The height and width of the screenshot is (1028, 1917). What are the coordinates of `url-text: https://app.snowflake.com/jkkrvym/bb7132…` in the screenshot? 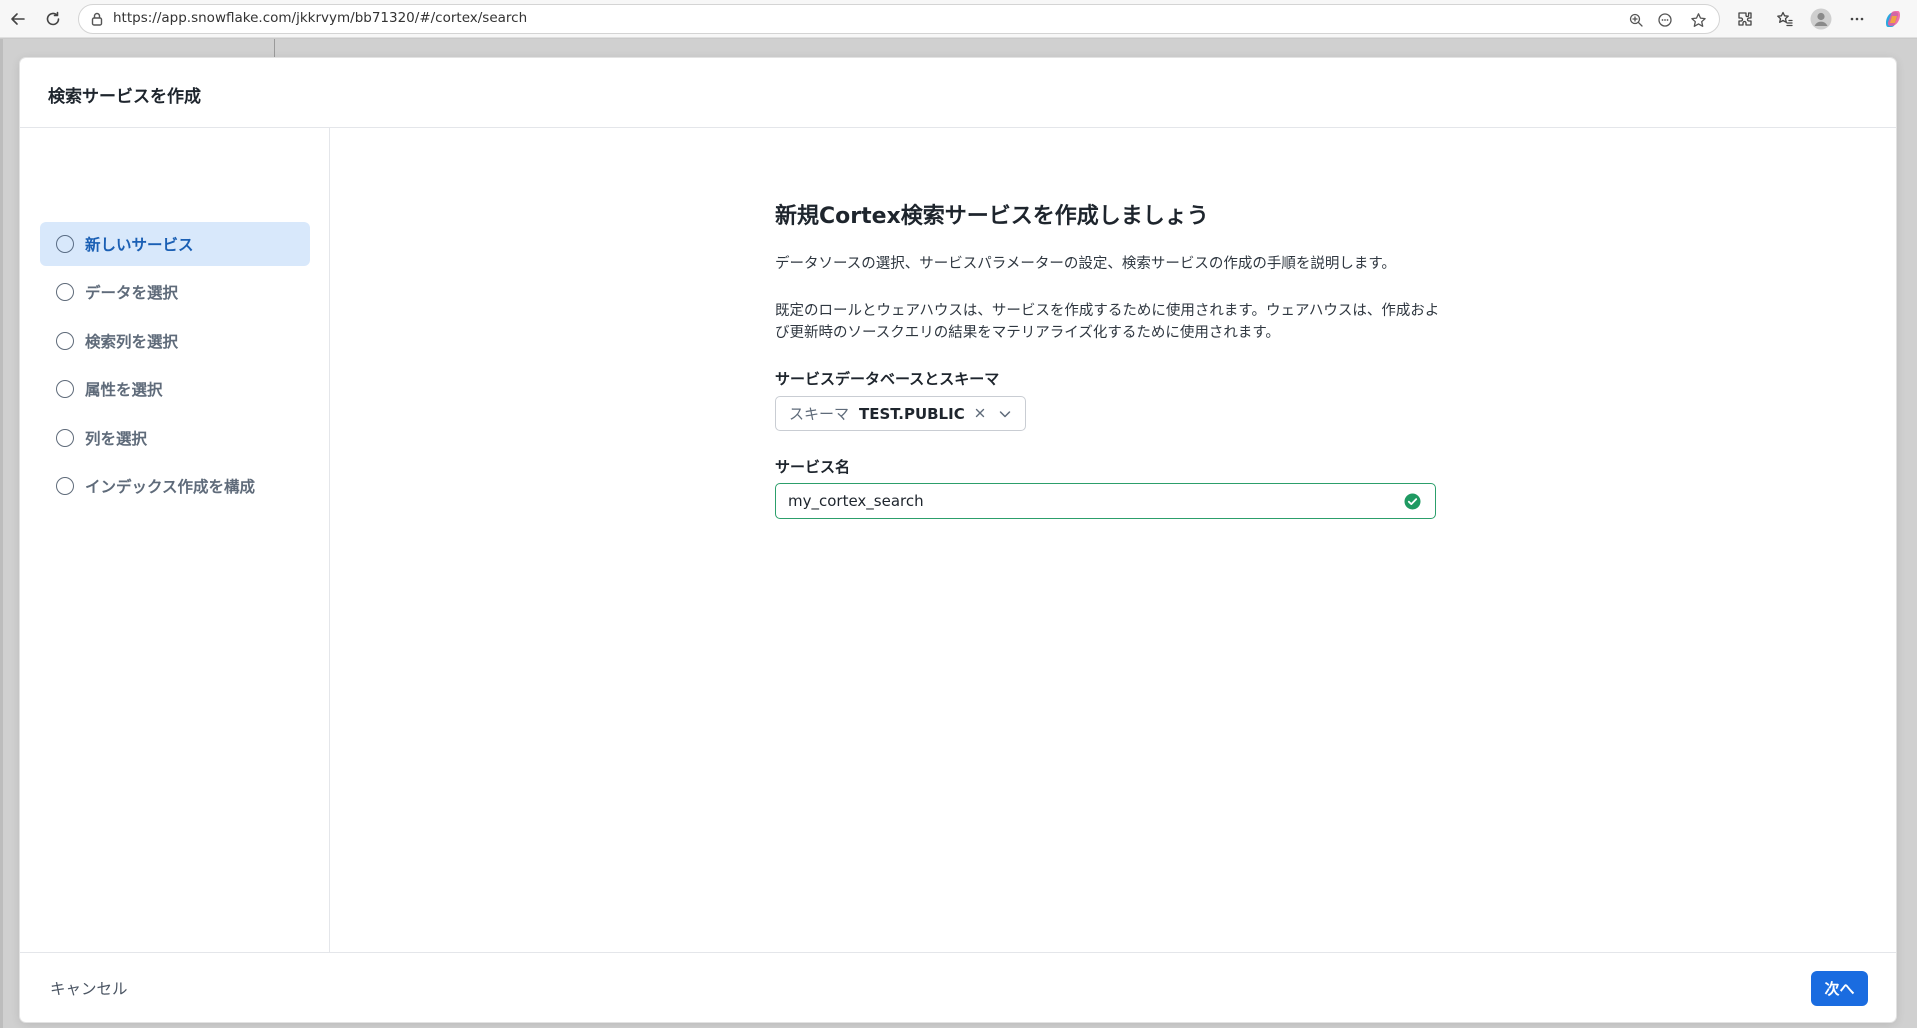 It's located at (320, 18).